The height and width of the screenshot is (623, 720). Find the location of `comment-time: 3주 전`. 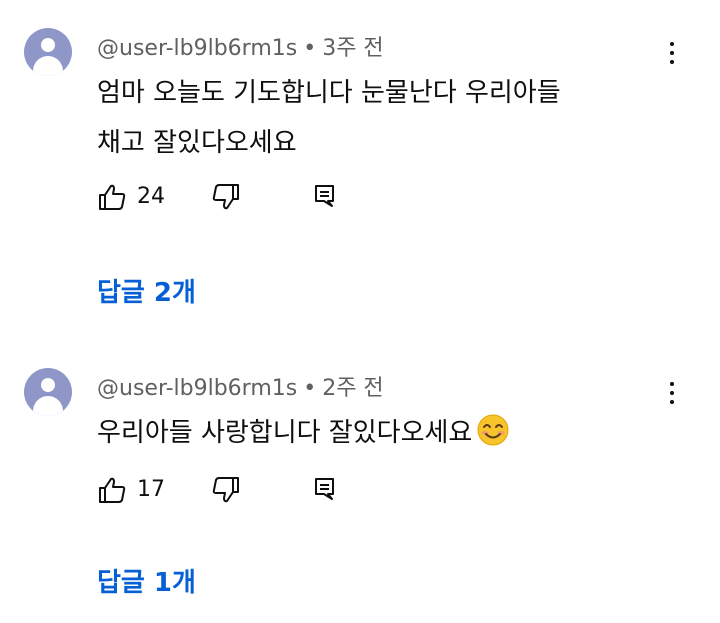

comment-time: 3주 전 is located at coordinates (352, 48).